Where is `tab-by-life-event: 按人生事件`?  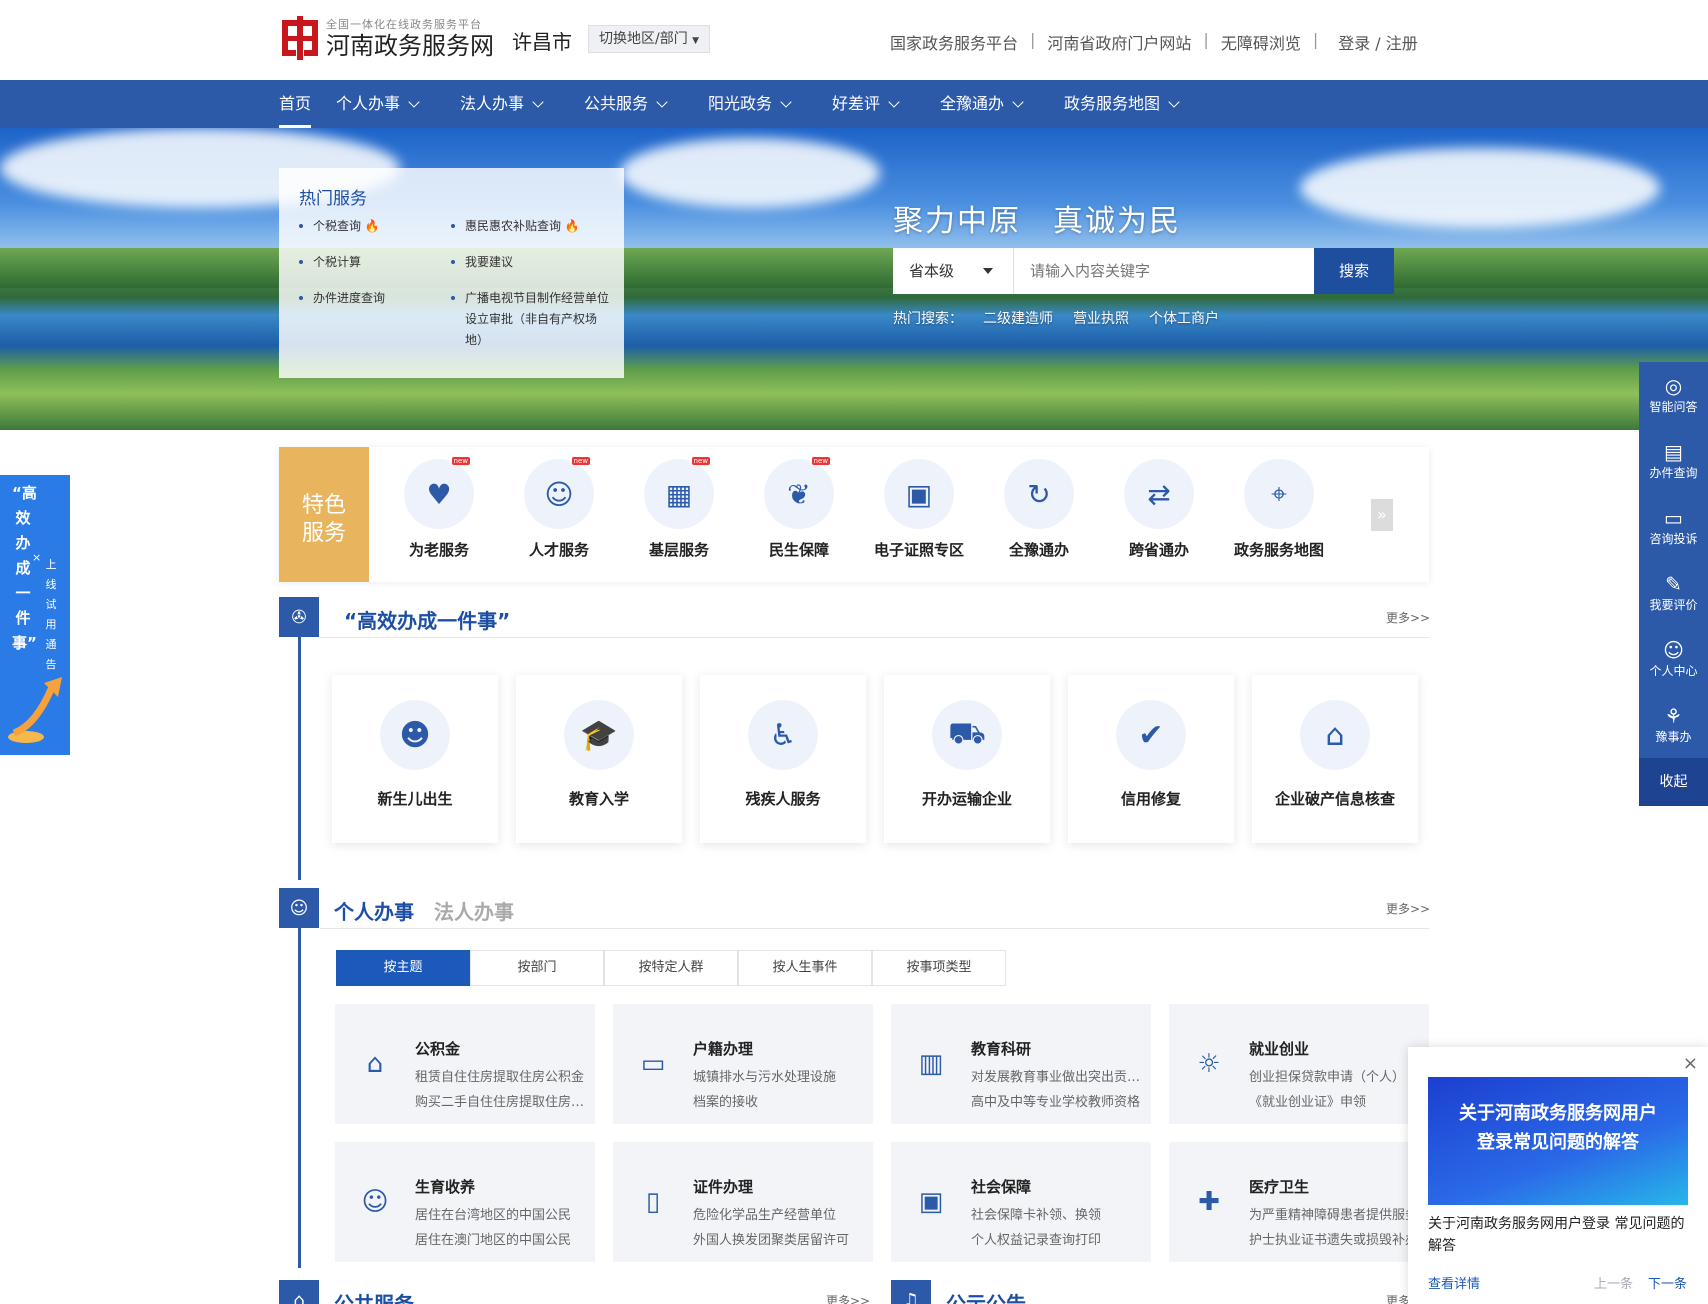 tab-by-life-event: 按人生事件 is located at coordinates (805, 968).